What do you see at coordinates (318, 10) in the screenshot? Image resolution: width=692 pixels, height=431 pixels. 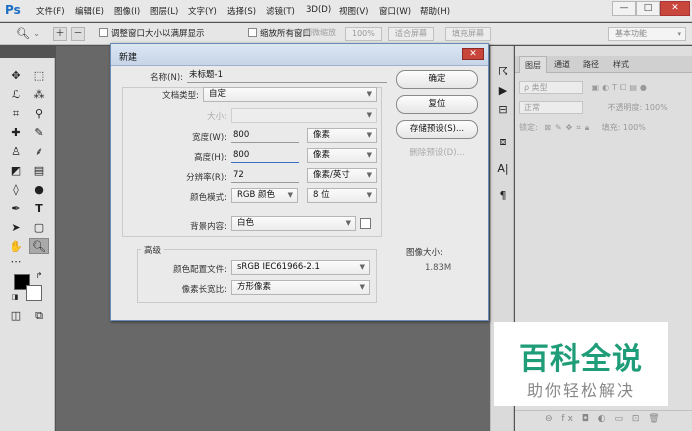 I see `menu-3d: 3D(D)` at bounding box center [318, 10].